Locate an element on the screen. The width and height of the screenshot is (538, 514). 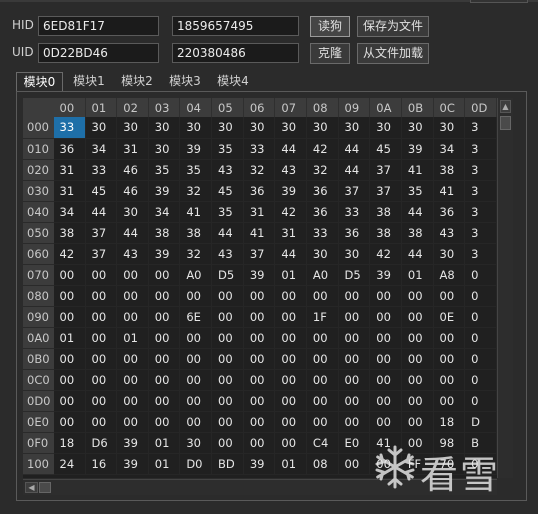
arrow-left-icon: ◀ is located at coordinates (31, 487).